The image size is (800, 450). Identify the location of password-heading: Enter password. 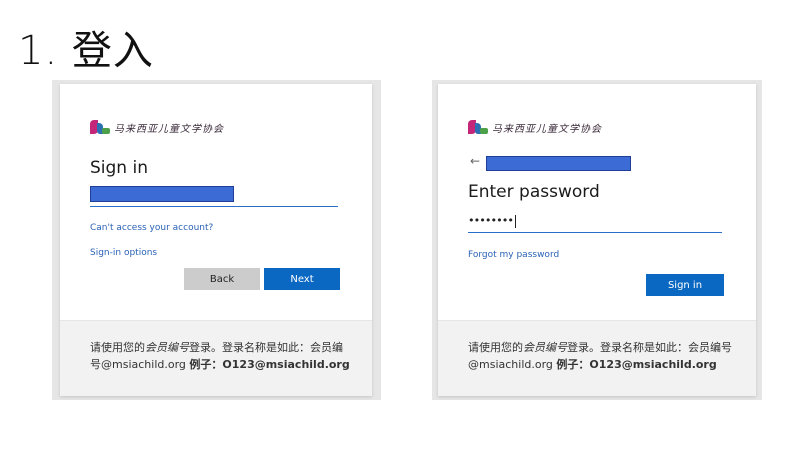
(534, 192).